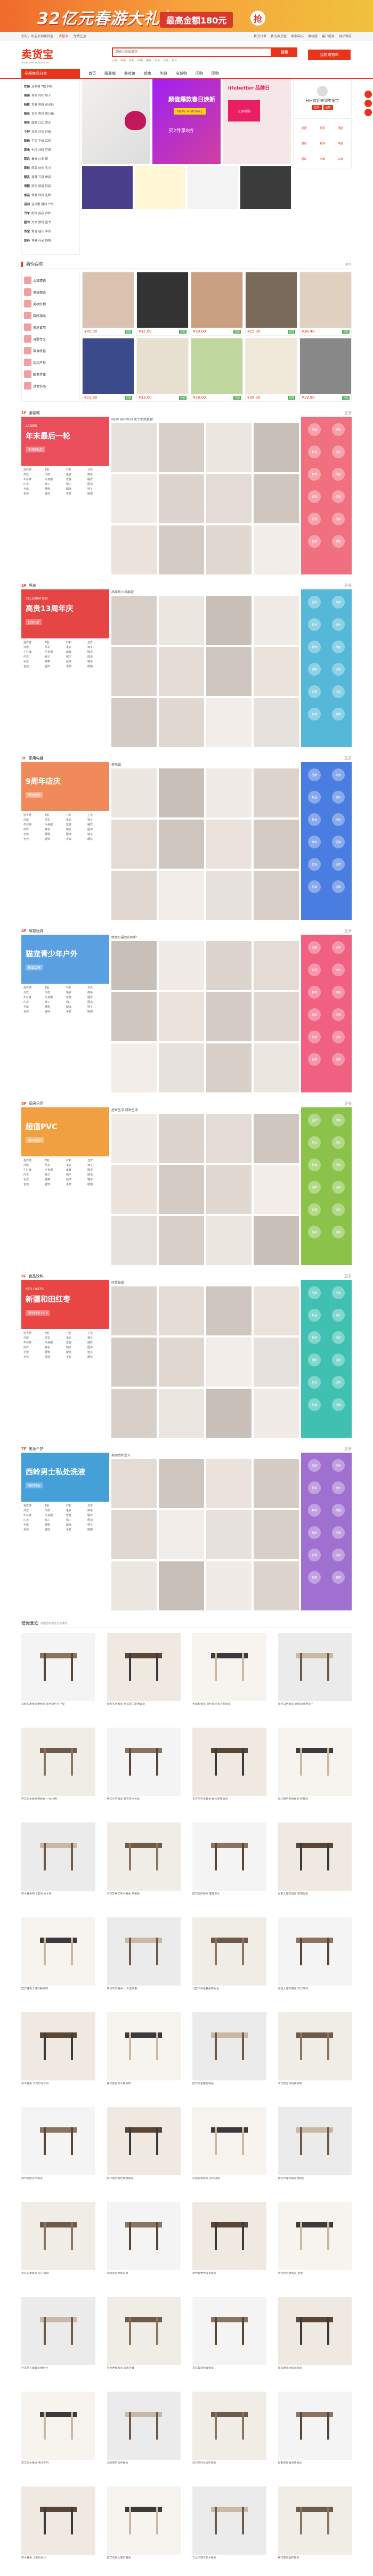 Image resolution: width=373 pixels, height=2576 pixels. What do you see at coordinates (54, 479) in the screenshot?
I see `floor-tag: 半身裙` at bounding box center [54, 479].